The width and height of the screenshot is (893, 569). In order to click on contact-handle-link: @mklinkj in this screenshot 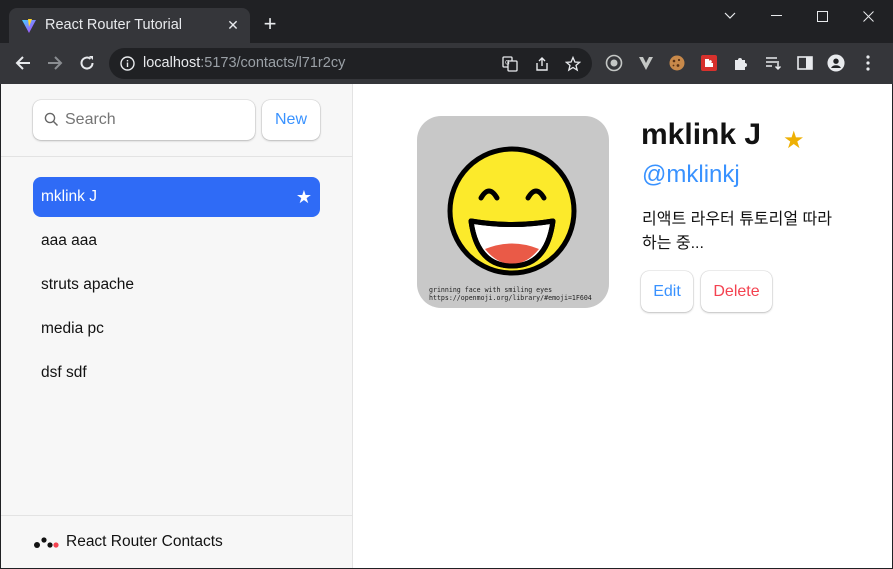, I will do `click(691, 175)`.